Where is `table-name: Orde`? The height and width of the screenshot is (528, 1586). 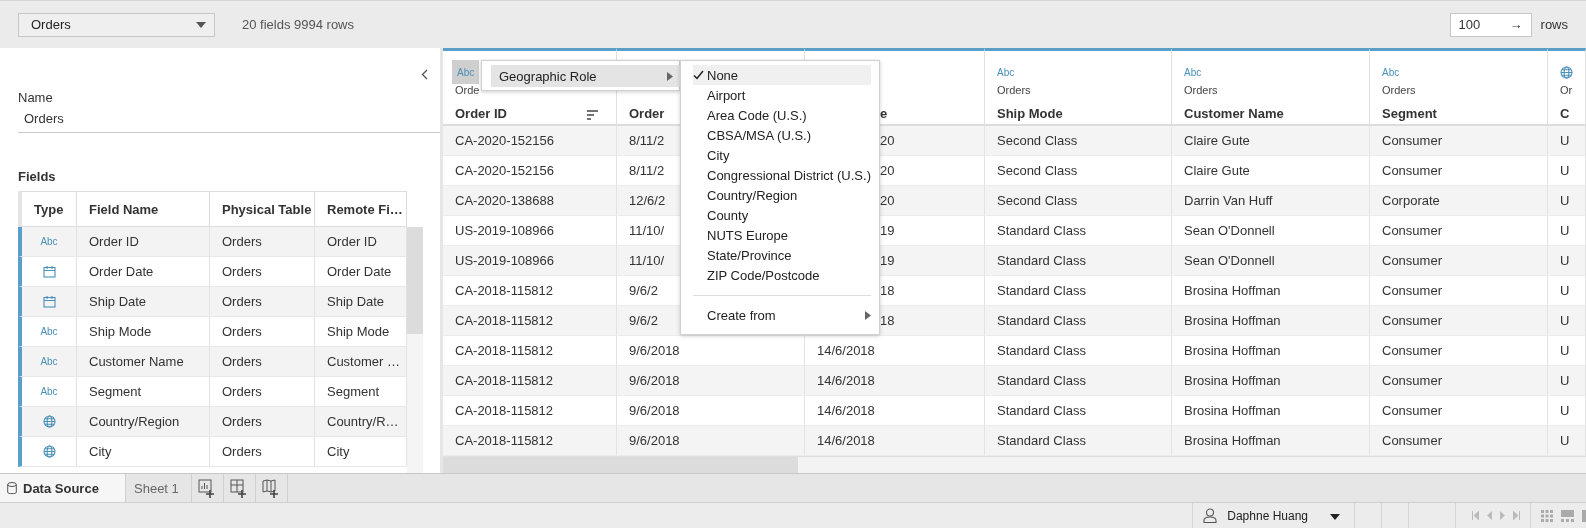
table-name: Orde is located at coordinates (467, 90).